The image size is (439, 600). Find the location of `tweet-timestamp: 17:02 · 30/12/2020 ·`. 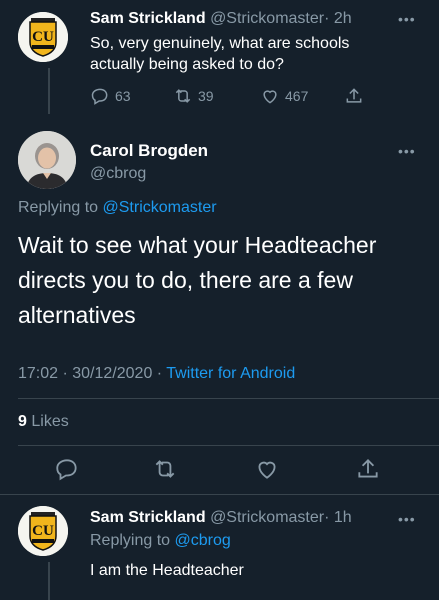

tweet-timestamp: 17:02 · 30/12/2020 · is located at coordinates (90, 373).